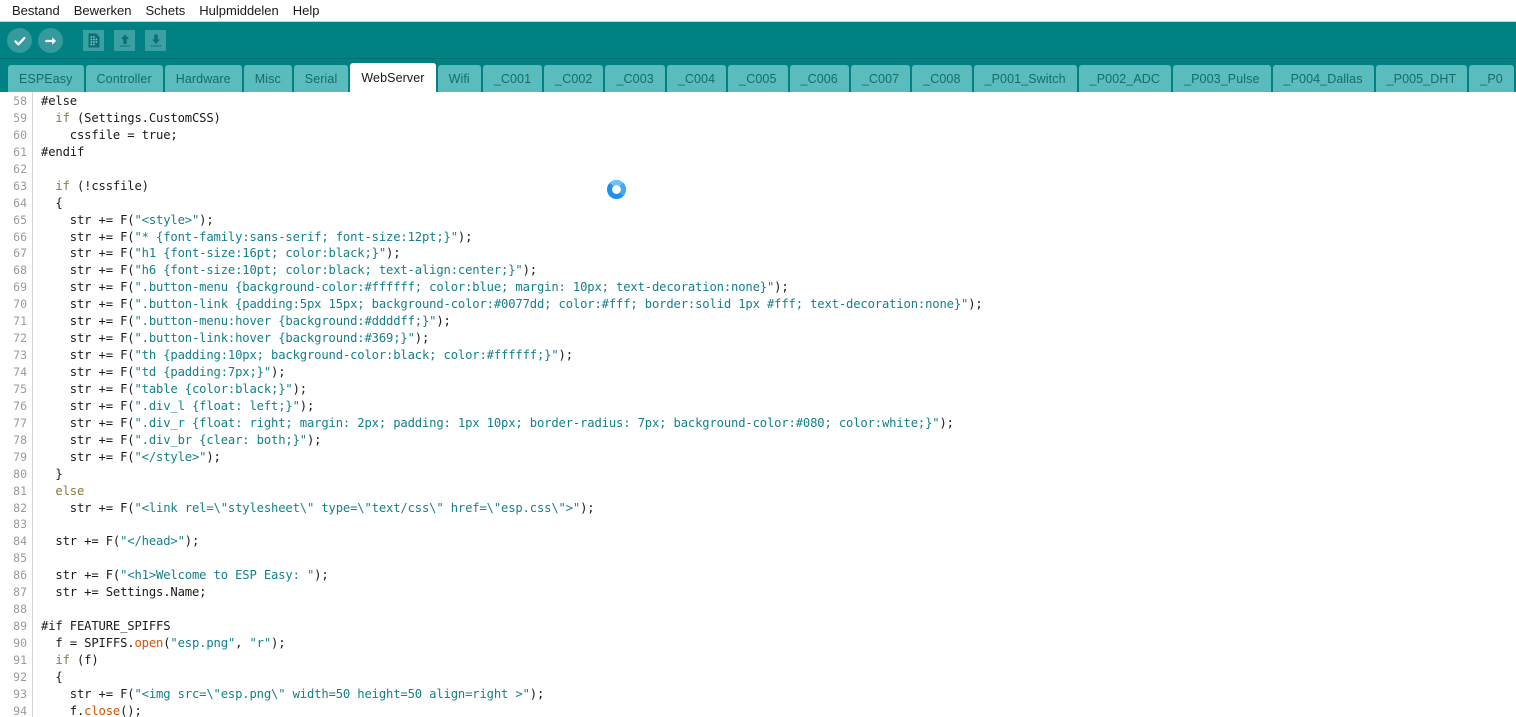 The image size is (1516, 717). What do you see at coordinates (778, 457) in the screenshot?
I see `code-line: str += F("</style>");` at bounding box center [778, 457].